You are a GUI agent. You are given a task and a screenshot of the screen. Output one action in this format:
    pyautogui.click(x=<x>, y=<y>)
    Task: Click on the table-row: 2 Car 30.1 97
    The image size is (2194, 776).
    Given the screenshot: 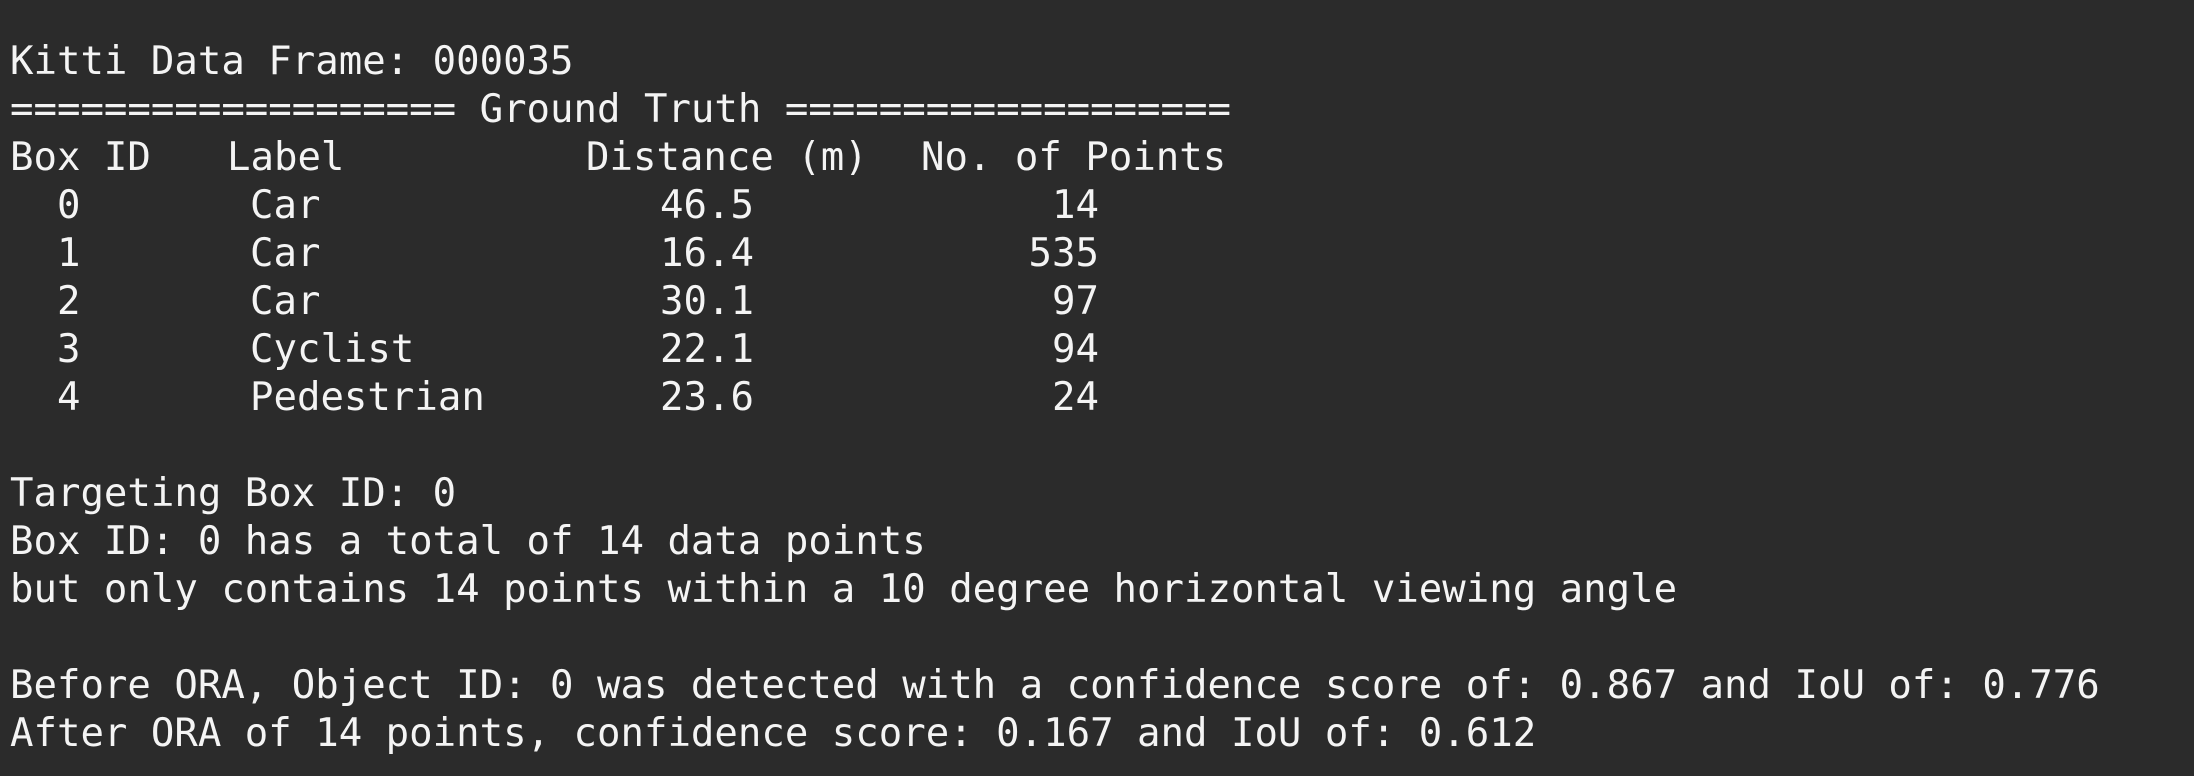 What is the action you would take?
    pyautogui.click(x=1102, y=302)
    